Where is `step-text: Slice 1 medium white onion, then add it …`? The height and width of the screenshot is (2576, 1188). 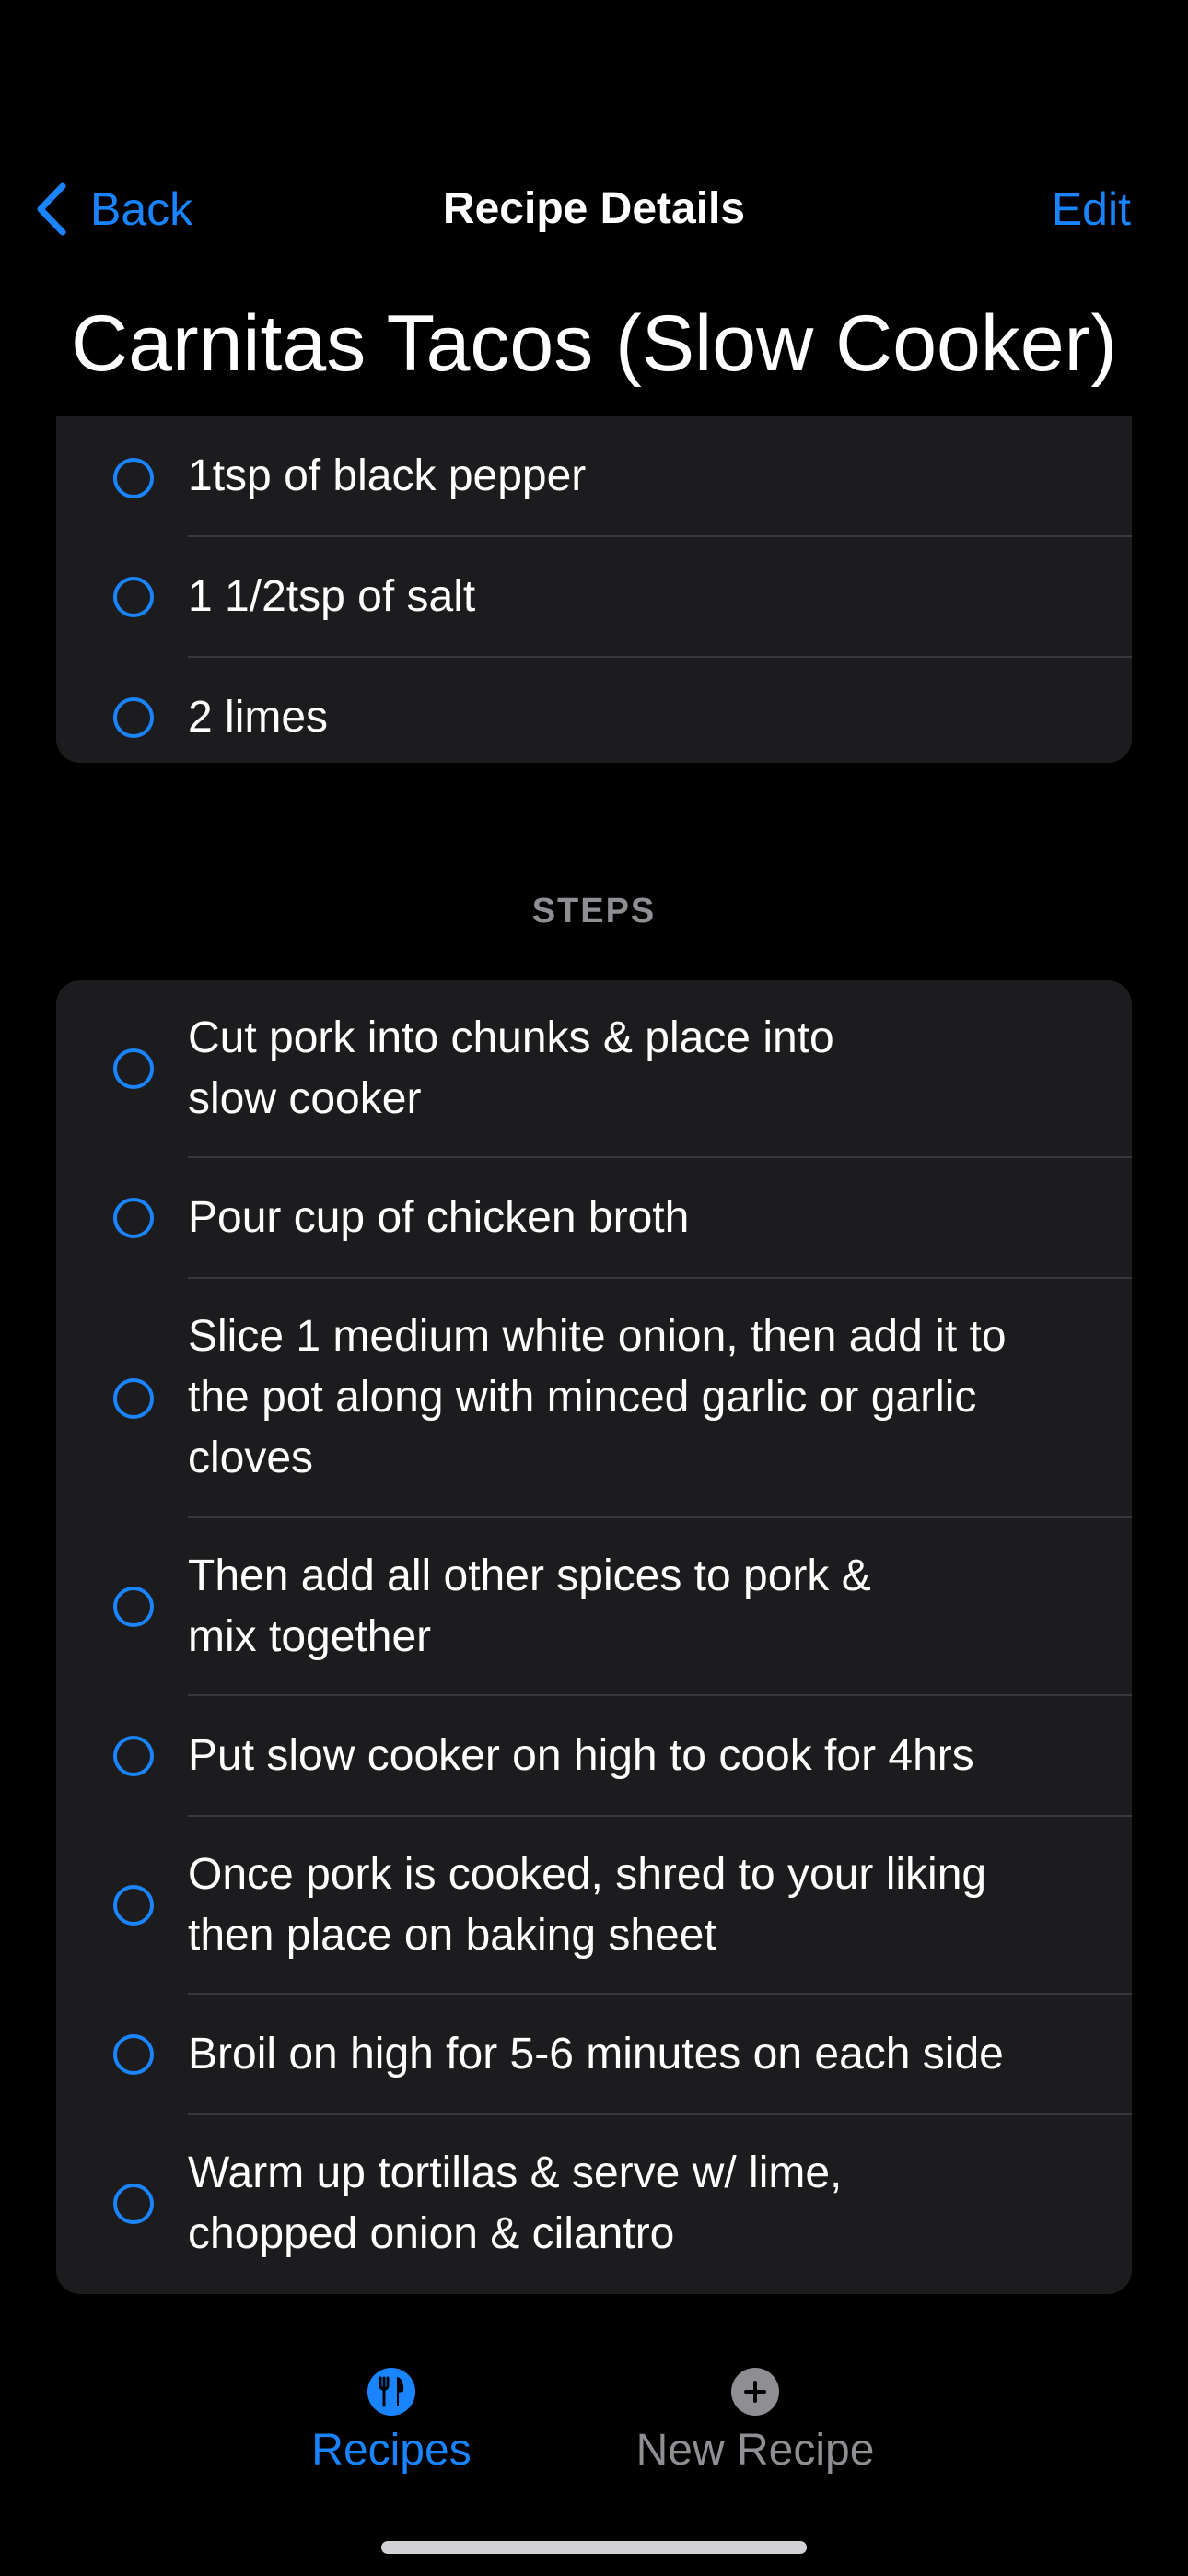
step-text: Slice 1 medium white onion, then add it … is located at coordinates (597, 1397).